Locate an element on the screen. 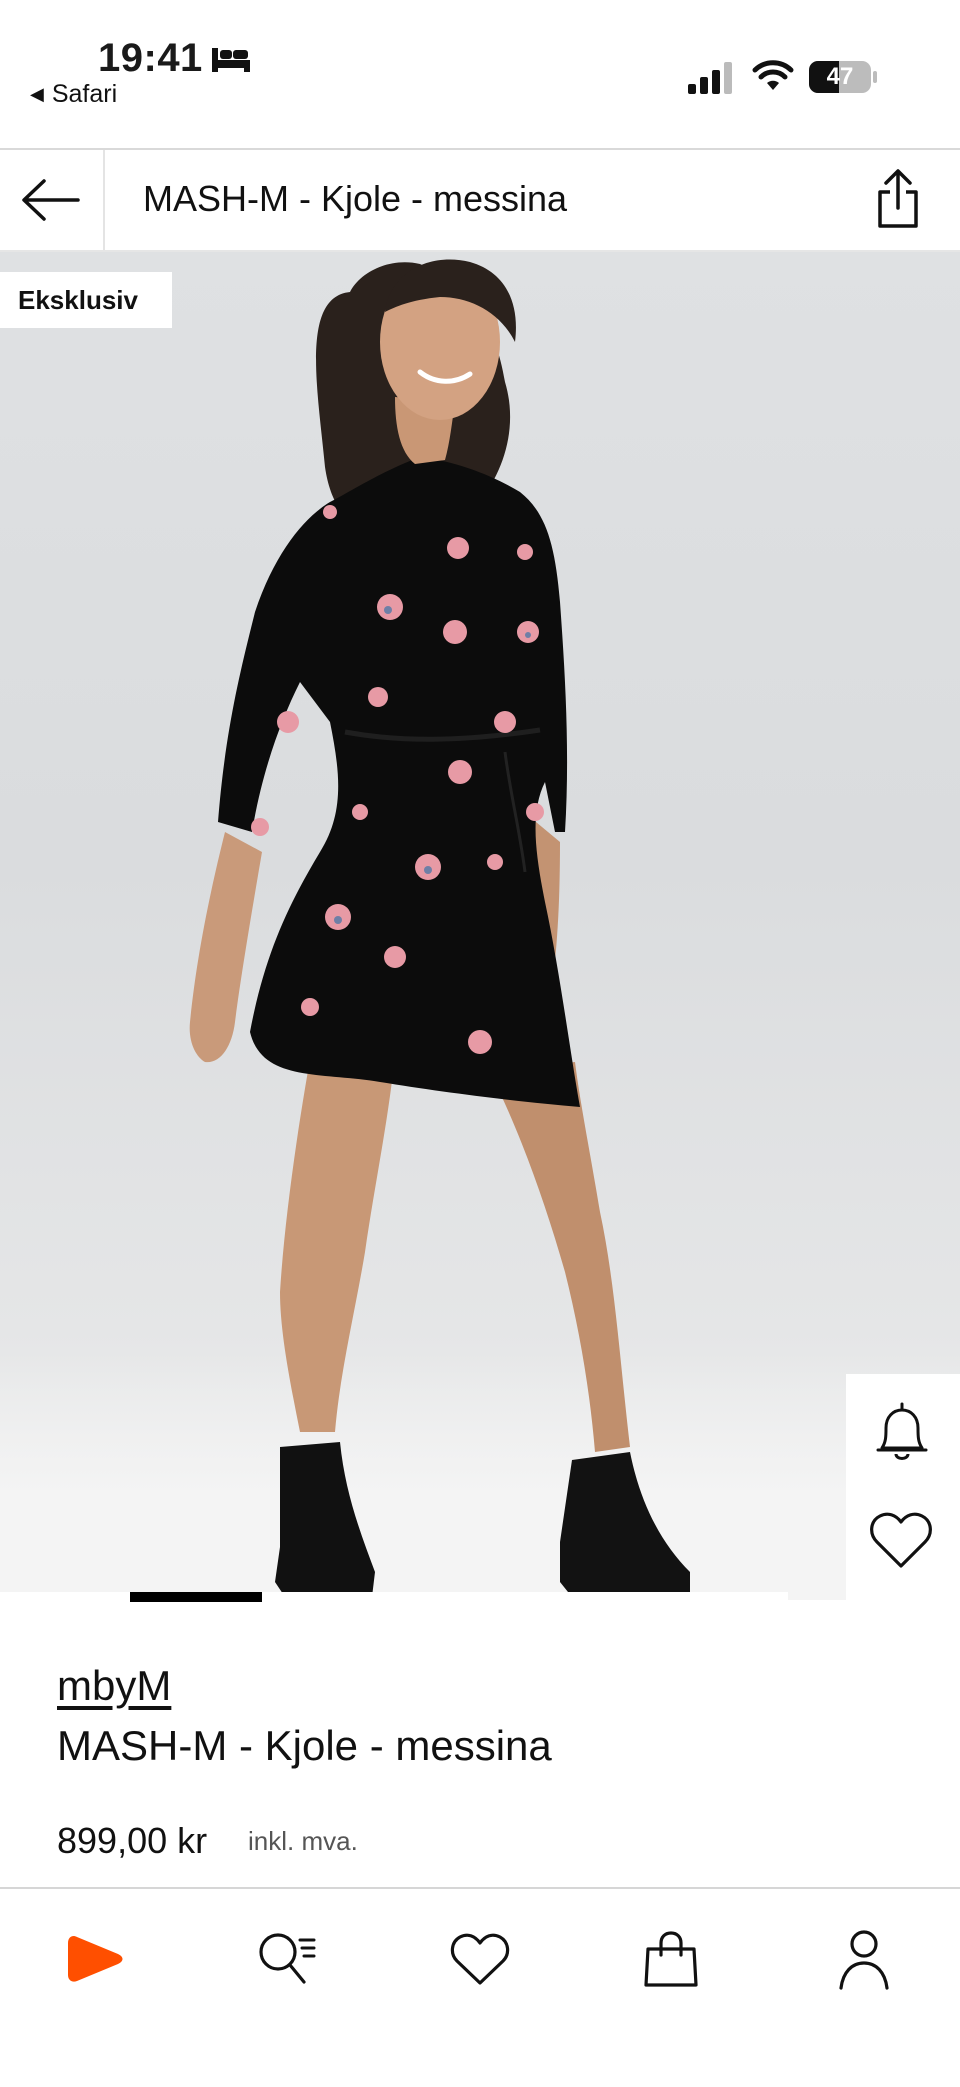 This screenshot has width=960, height=2087. header-separator is located at coordinates (104, 200).